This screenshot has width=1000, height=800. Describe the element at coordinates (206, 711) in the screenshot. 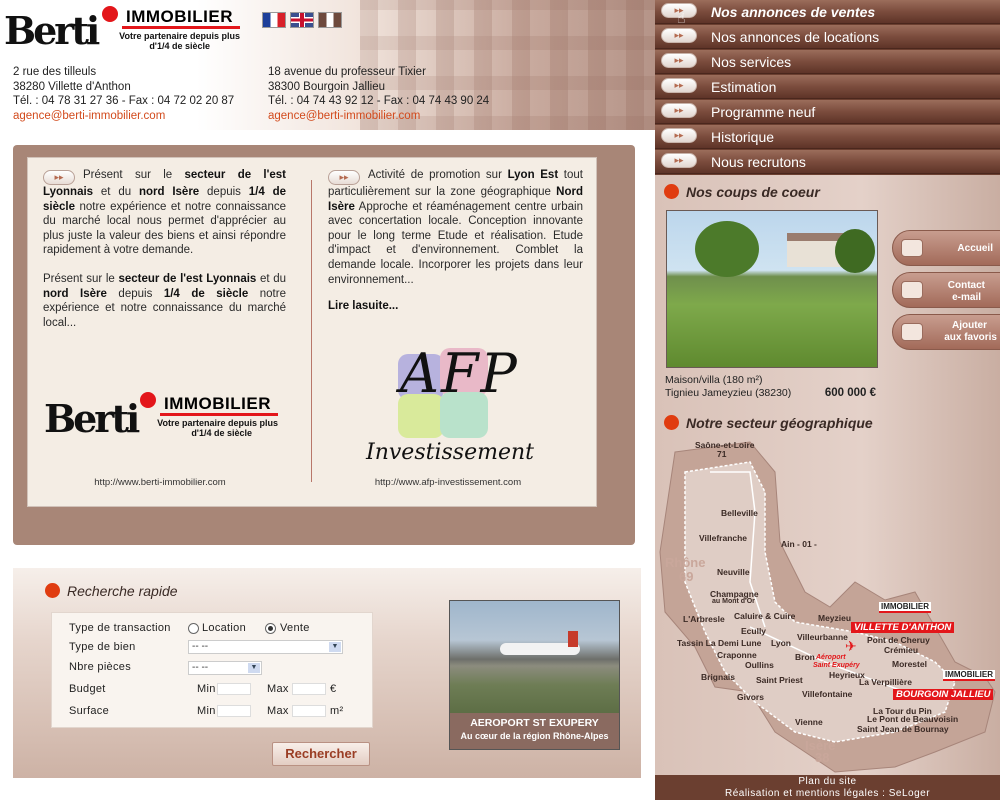

I see `label-surface-min: Min` at that location.